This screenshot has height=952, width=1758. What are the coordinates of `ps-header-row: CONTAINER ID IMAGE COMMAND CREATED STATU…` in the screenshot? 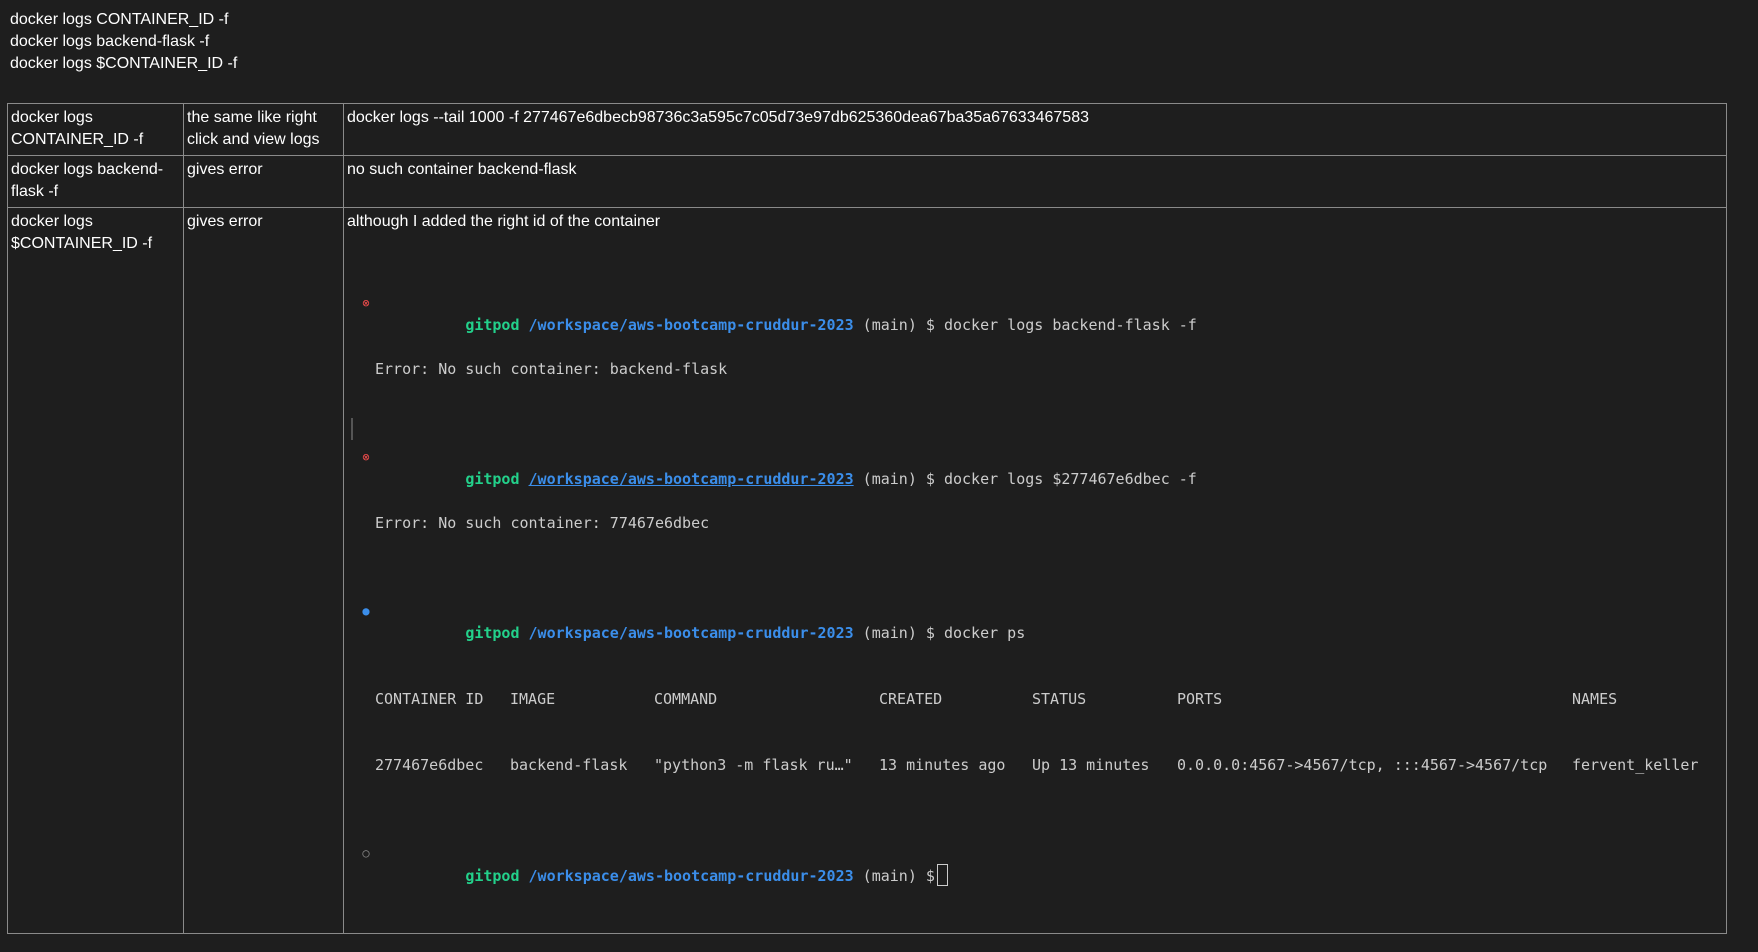 It's located at (1034, 699).